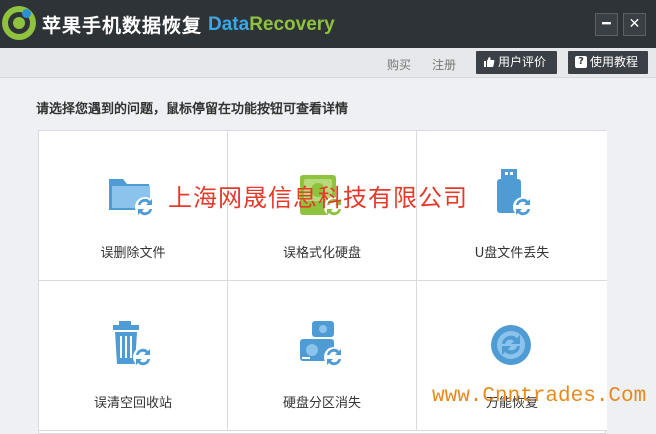  What do you see at coordinates (19, 23) in the screenshot?
I see `app-logo-icon` at bounding box center [19, 23].